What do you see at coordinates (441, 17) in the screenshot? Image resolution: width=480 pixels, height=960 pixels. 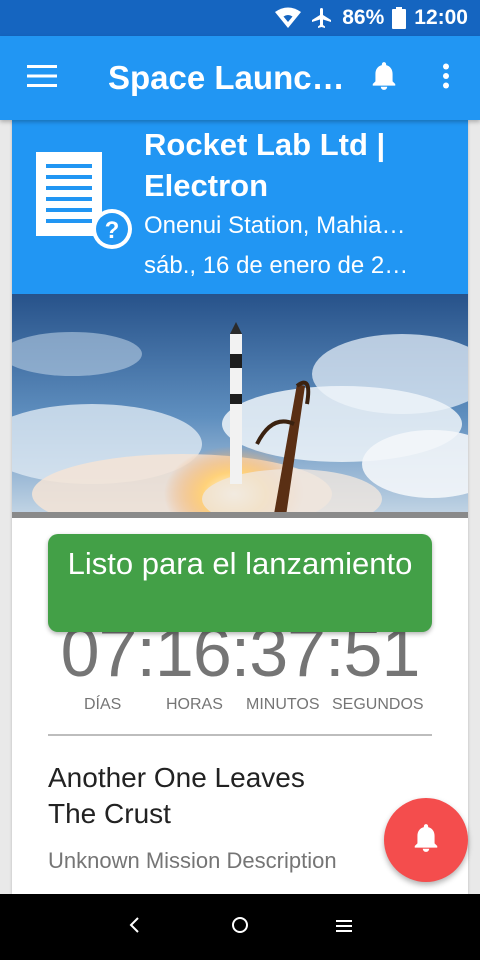 I see `clock: 12:00` at bounding box center [441, 17].